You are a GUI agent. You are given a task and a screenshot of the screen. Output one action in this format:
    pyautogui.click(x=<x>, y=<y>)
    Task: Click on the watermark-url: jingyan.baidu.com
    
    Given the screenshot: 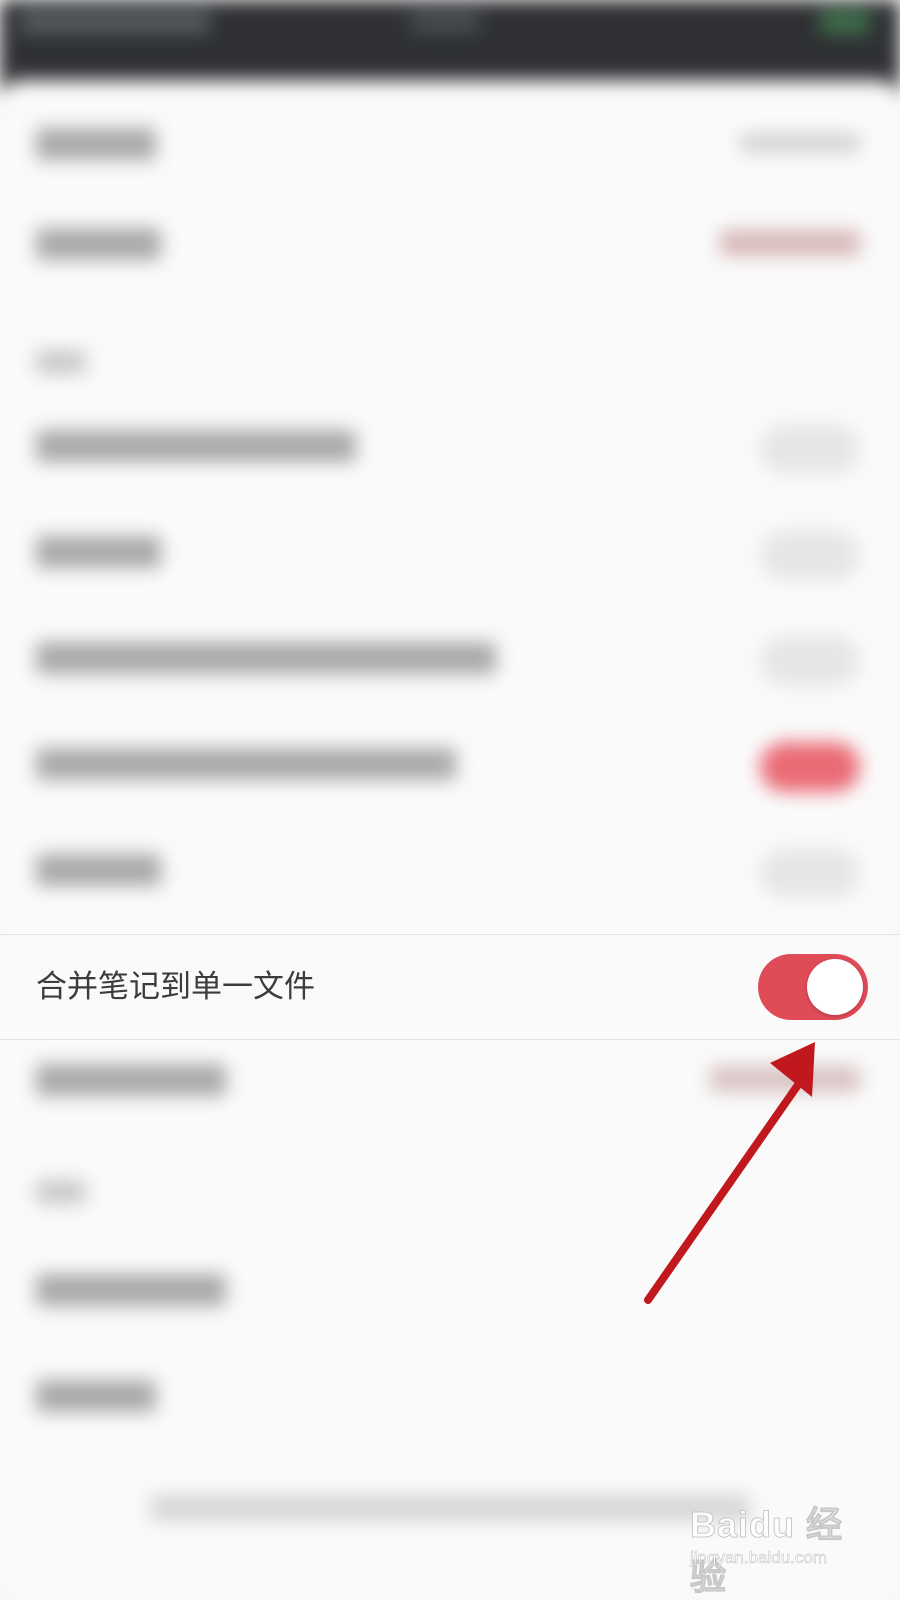 What is the action you would take?
    pyautogui.click(x=759, y=1558)
    